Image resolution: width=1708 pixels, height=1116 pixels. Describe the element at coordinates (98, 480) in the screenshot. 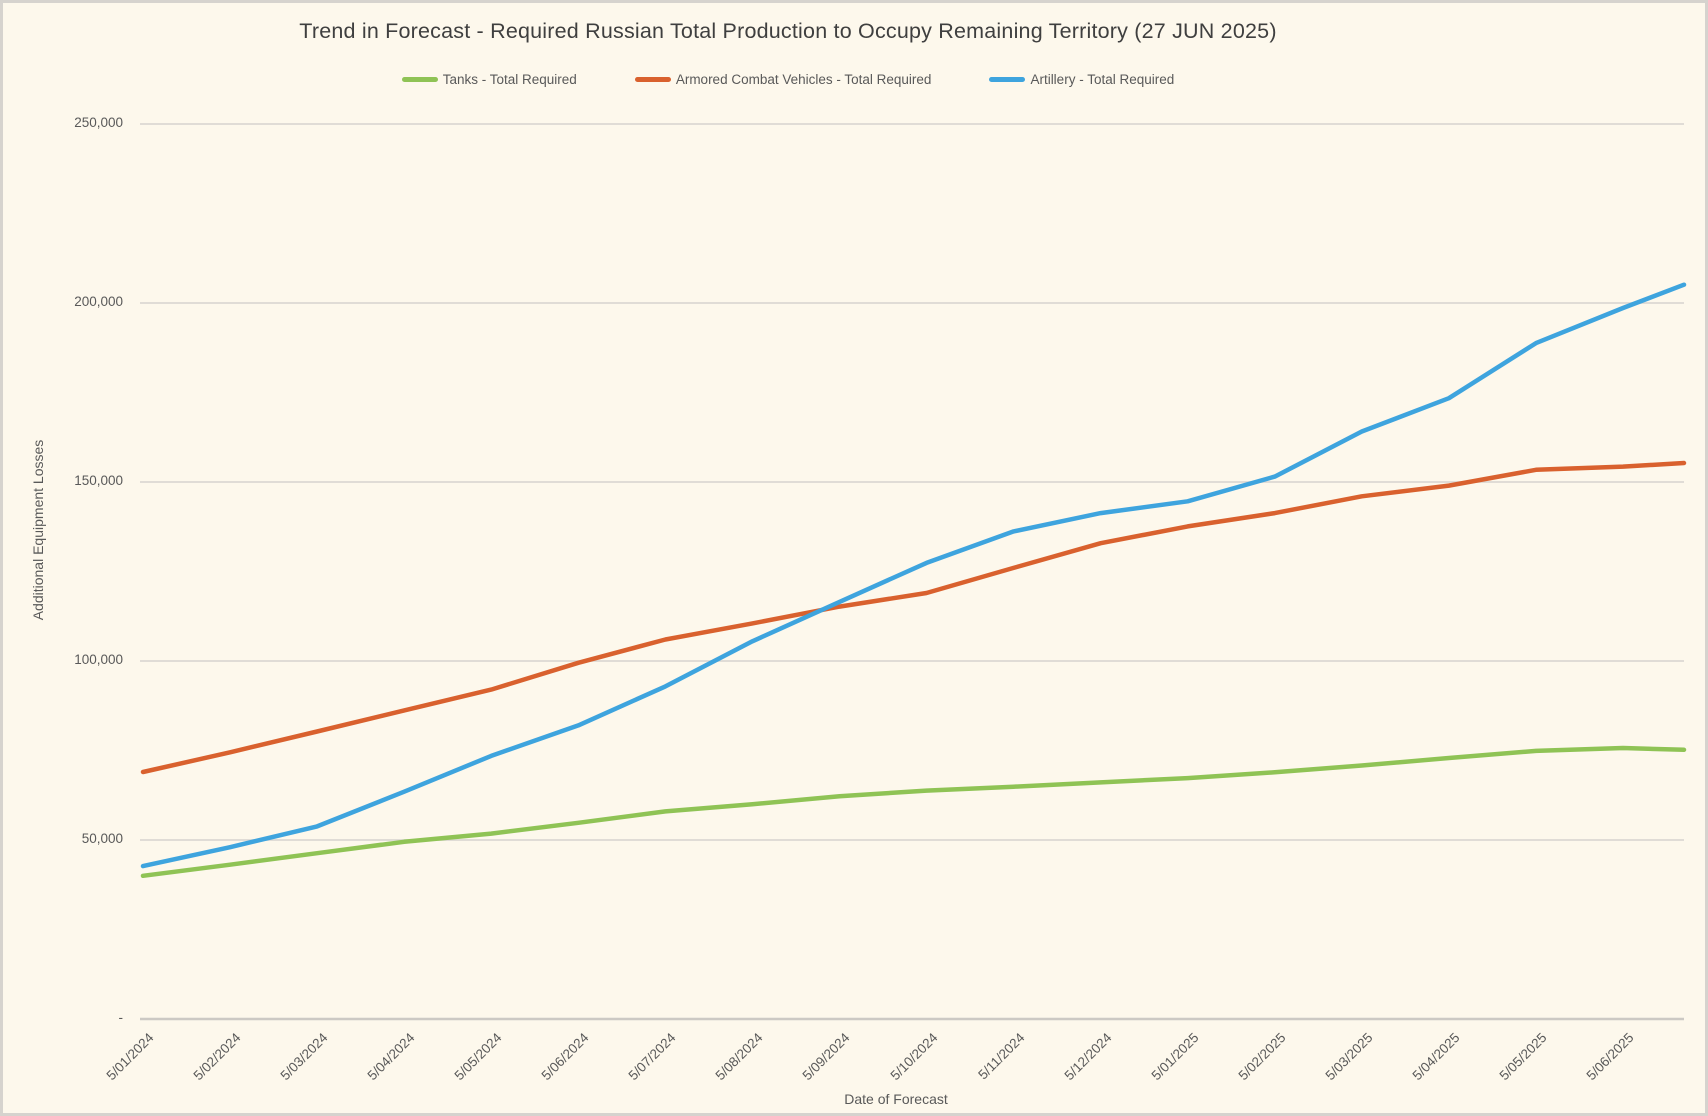

I see `y-tick-label: 150,000` at that location.